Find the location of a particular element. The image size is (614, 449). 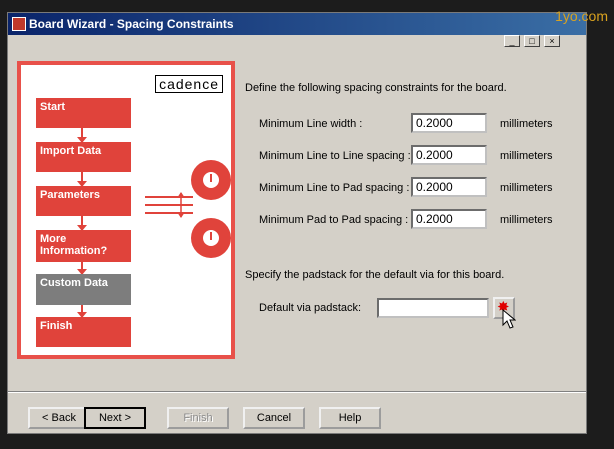

window-controls: _ □ × is located at coordinates (532, 41).